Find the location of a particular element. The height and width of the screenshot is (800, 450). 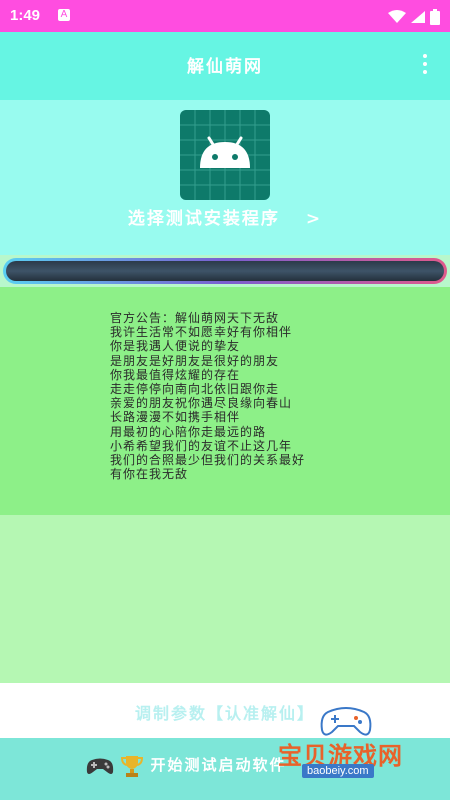

progress-bar is located at coordinates (225, 271).